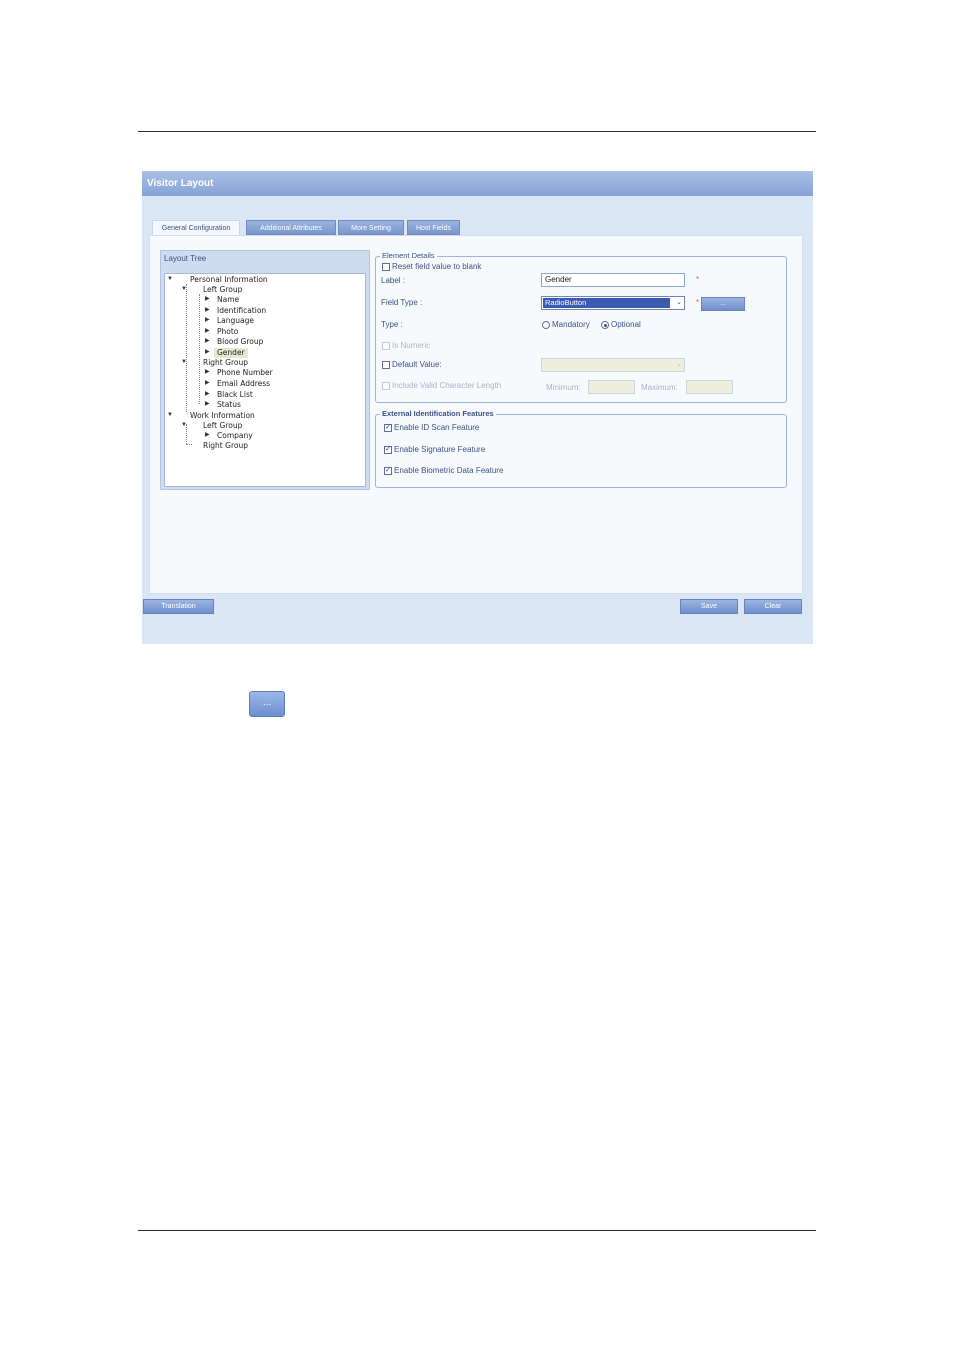  Describe the element at coordinates (229, 280) in the screenshot. I see `tree-node-personal-information: Personal Information` at that location.